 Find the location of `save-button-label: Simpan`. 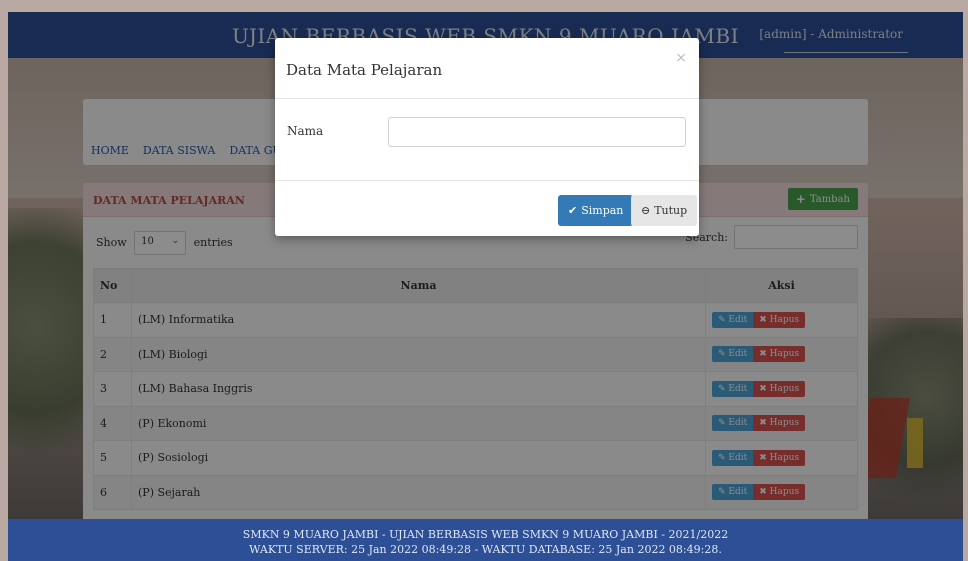

save-button-label: Simpan is located at coordinates (602, 210).